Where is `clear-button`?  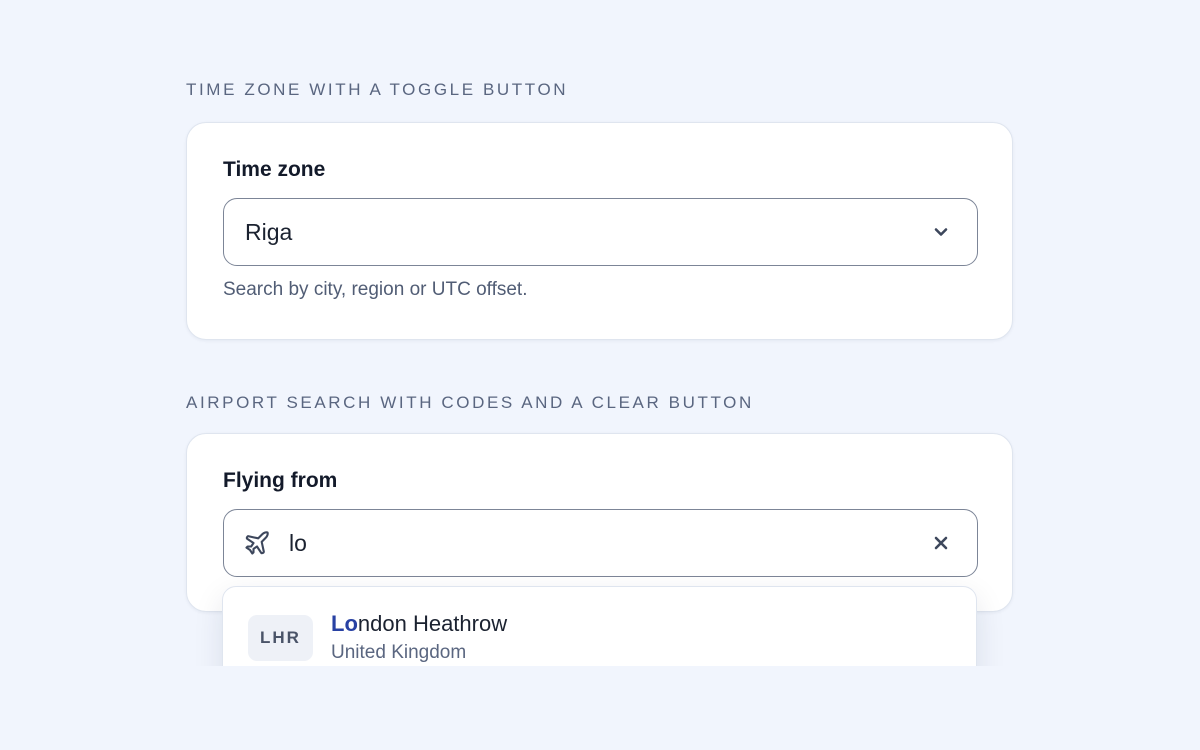 clear-button is located at coordinates (941, 543).